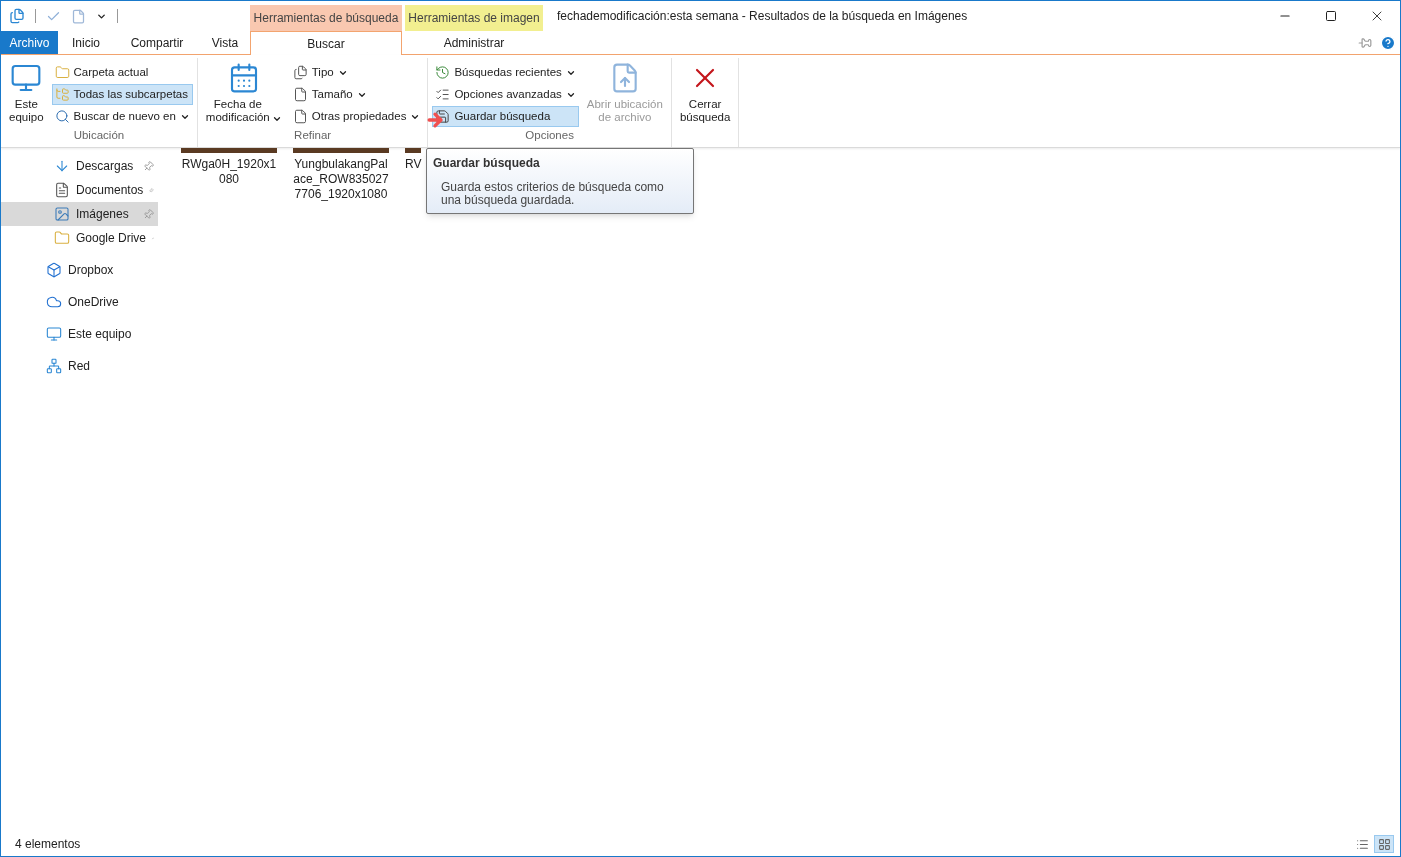 The width and height of the screenshot is (1401, 857). What do you see at coordinates (341, 179) in the screenshot?
I see `file-name: YungbulakangPalace_ROW8350277706_1920x1080` at bounding box center [341, 179].